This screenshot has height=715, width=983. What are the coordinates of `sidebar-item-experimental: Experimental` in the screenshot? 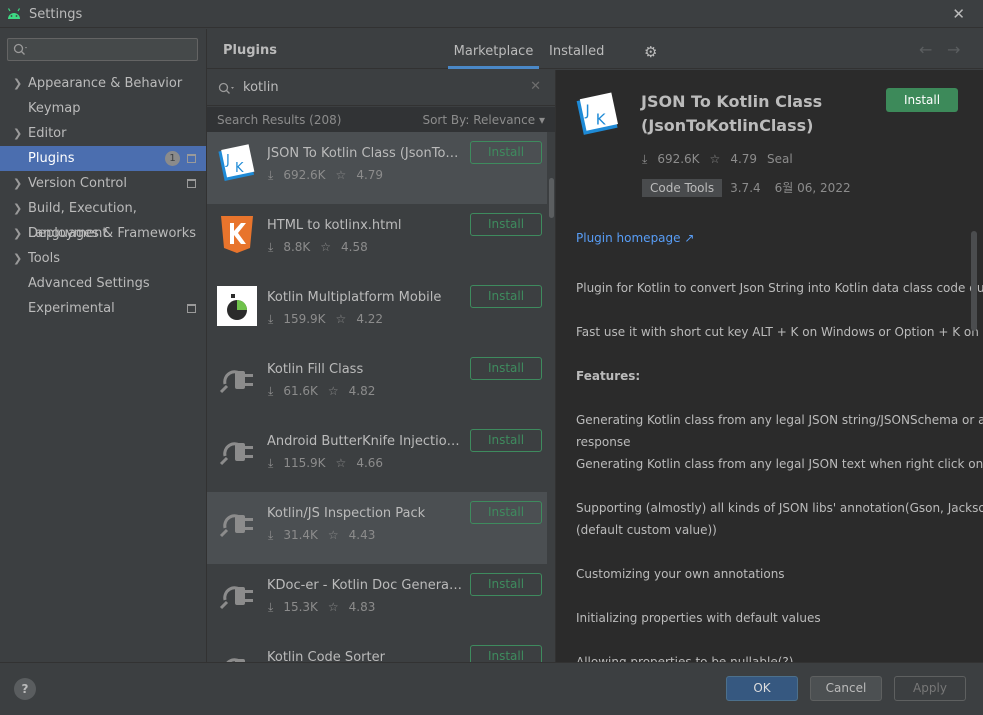 It's located at (103, 308).